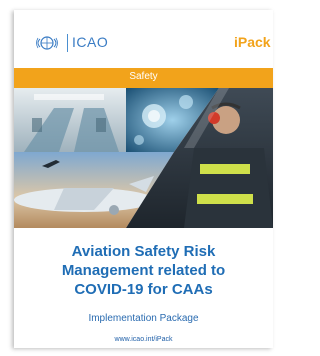 The image size is (320, 356). Describe the element at coordinates (143, 318) in the screenshot. I see `document-subtitle: Implementation Package` at that location.